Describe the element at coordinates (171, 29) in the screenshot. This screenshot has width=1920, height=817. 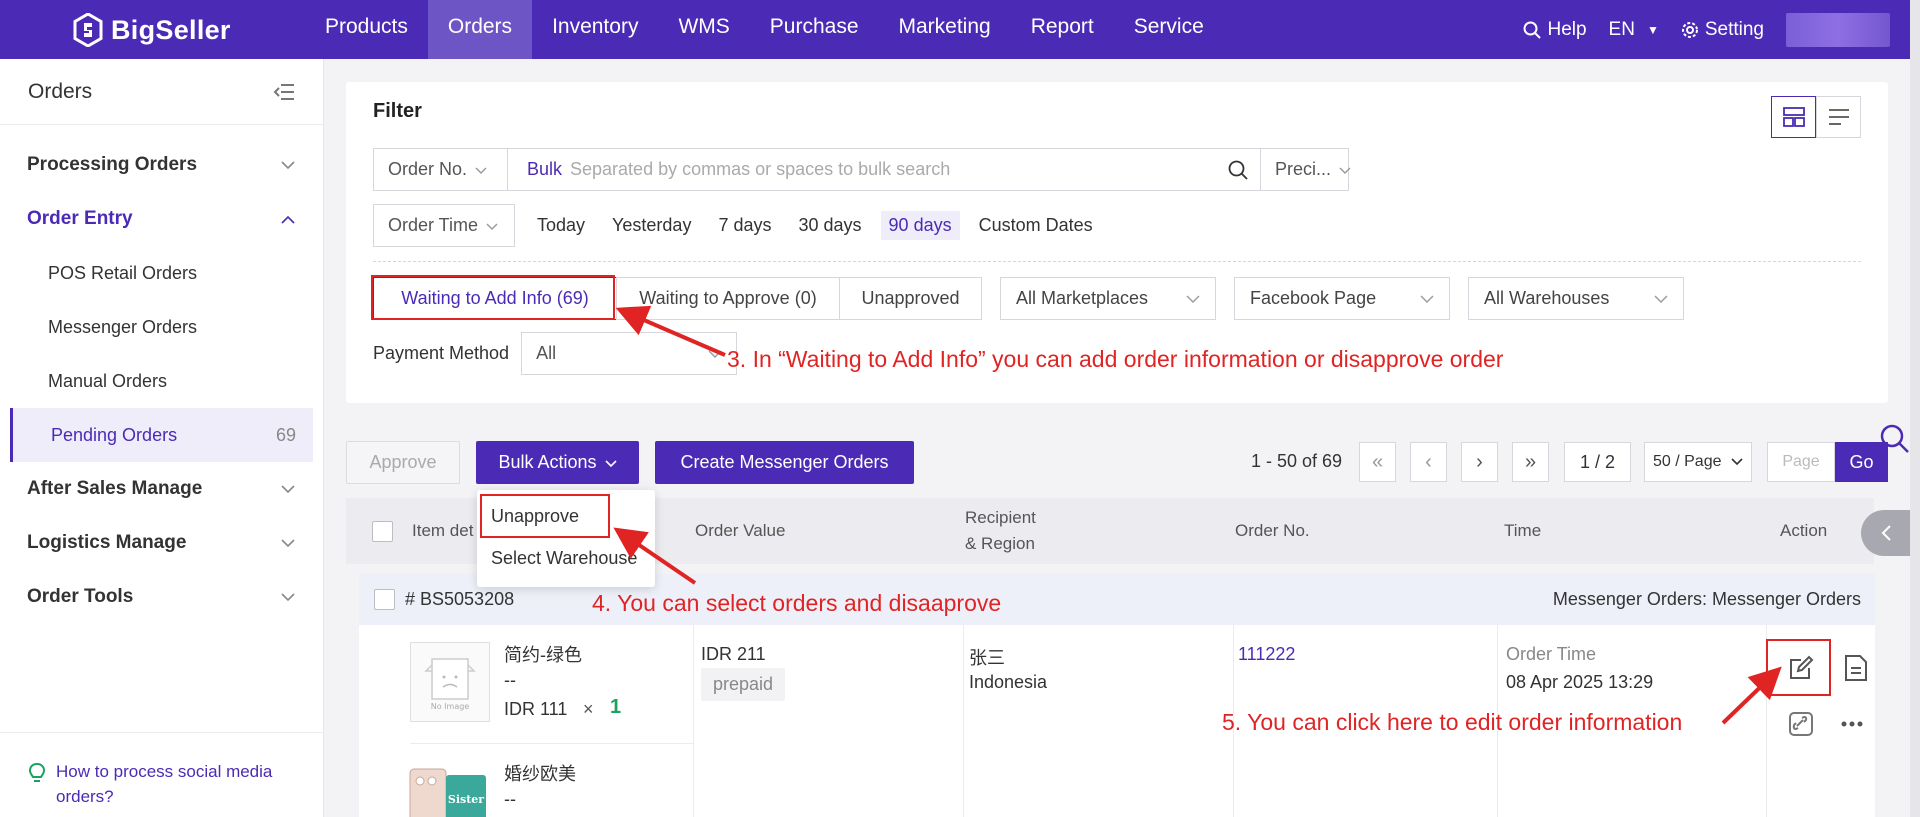
I see `brand-name: BigSeller` at that location.